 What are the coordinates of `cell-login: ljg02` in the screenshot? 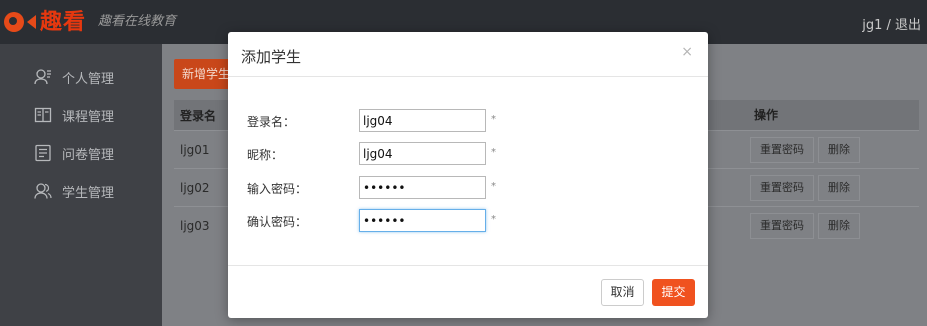 It's located at (195, 187).